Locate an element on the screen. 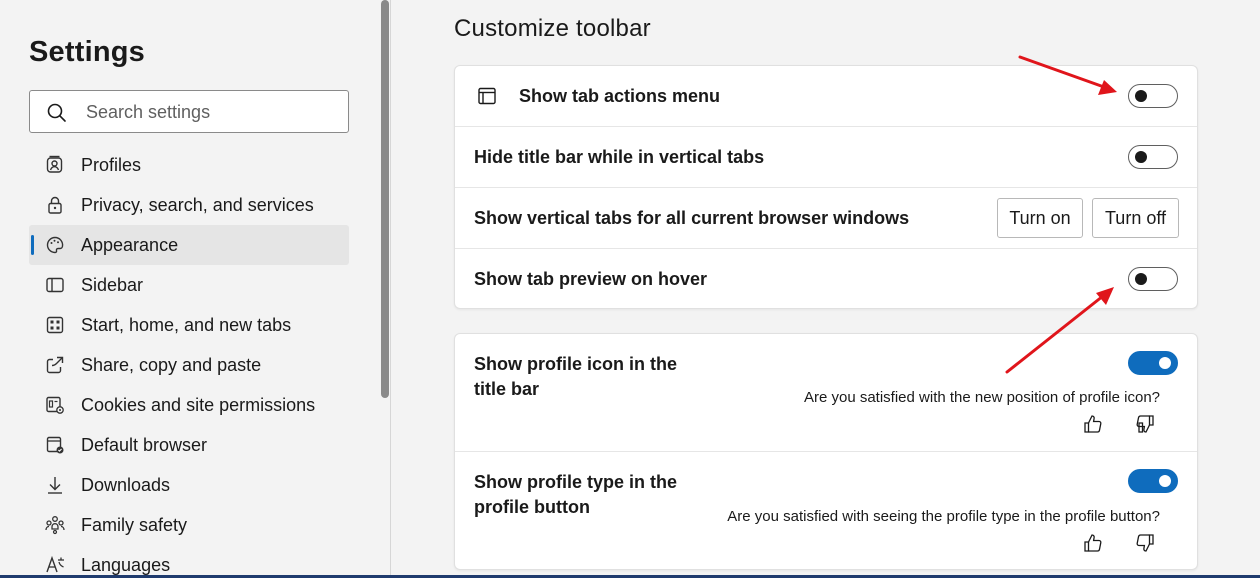  show-tab-actions-menu-toggle is located at coordinates (1153, 96).